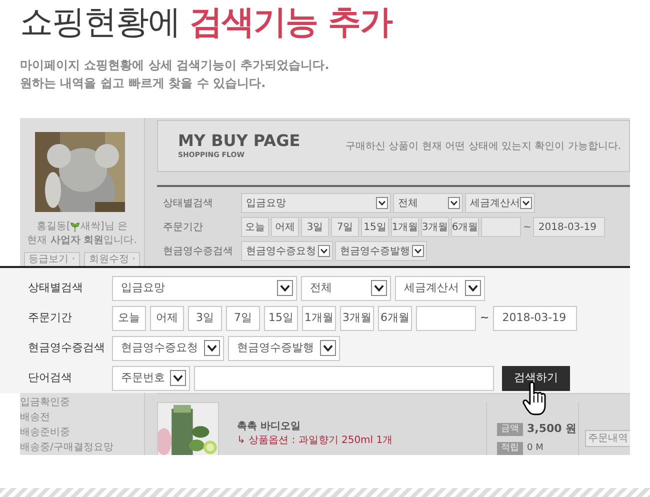 The height and width of the screenshot is (497, 650). Describe the element at coordinates (90, 227) in the screenshot. I see `member-grade: 새싹` at that location.